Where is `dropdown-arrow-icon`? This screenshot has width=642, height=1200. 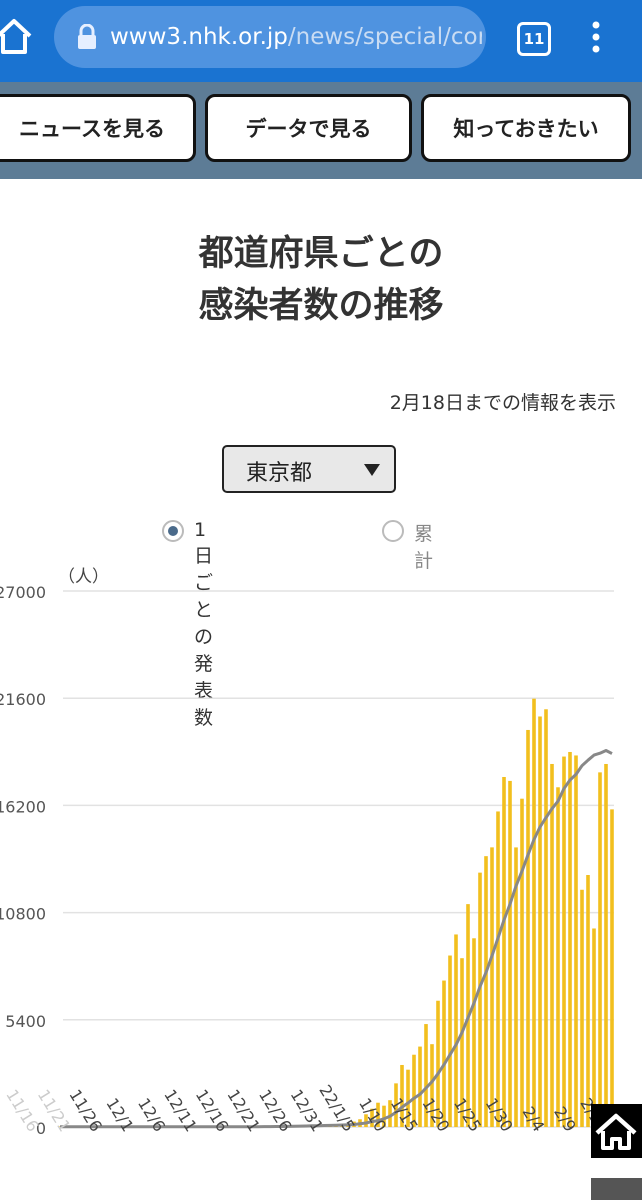
dropdown-arrow-icon is located at coordinates (372, 470).